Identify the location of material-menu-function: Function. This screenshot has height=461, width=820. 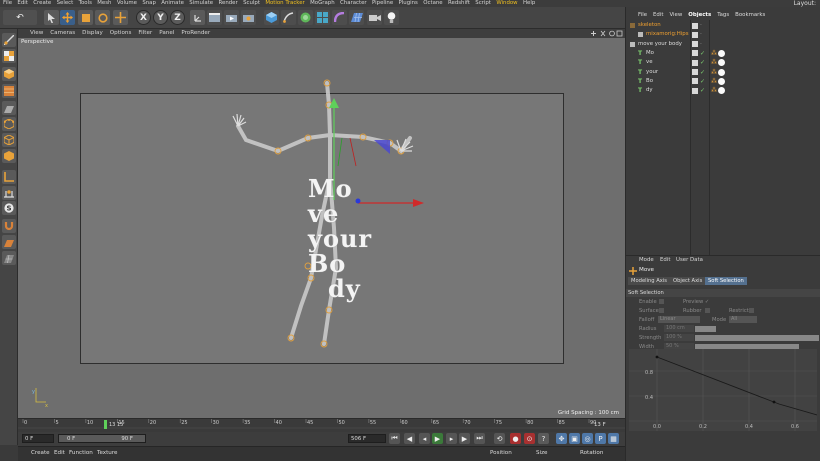
(81, 453).